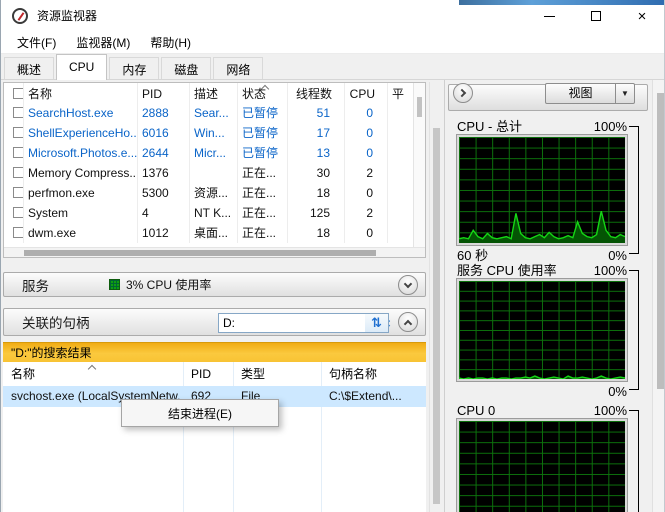 The image size is (665, 512). I want to click on view-split-button: 视图 ▼, so click(590, 93).